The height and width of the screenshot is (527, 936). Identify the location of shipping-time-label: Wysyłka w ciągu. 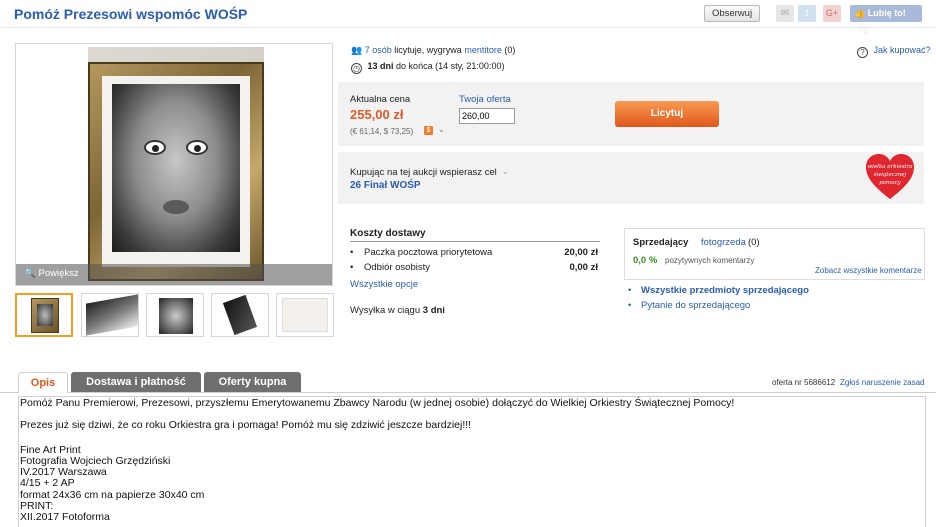
(385, 310).